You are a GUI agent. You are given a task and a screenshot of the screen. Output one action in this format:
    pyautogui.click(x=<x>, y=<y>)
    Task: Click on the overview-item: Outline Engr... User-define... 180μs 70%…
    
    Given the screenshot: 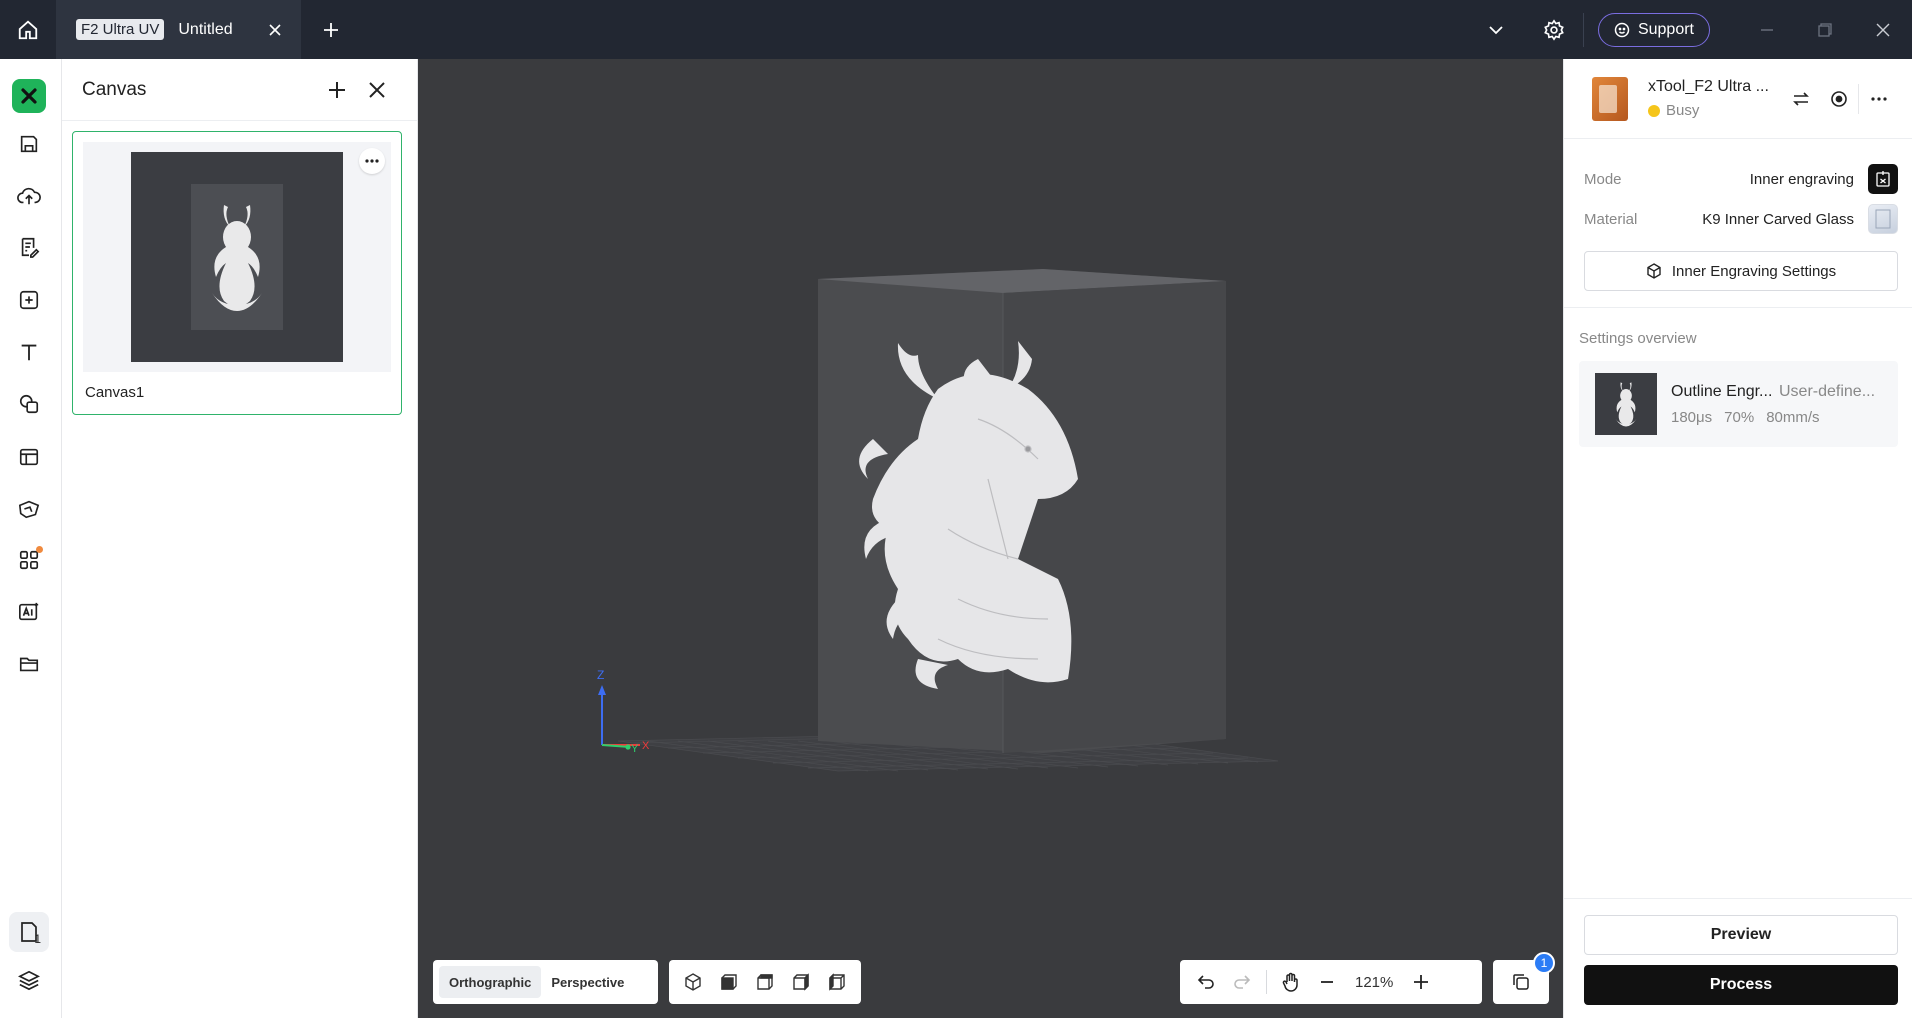 What is the action you would take?
    pyautogui.click(x=1738, y=404)
    